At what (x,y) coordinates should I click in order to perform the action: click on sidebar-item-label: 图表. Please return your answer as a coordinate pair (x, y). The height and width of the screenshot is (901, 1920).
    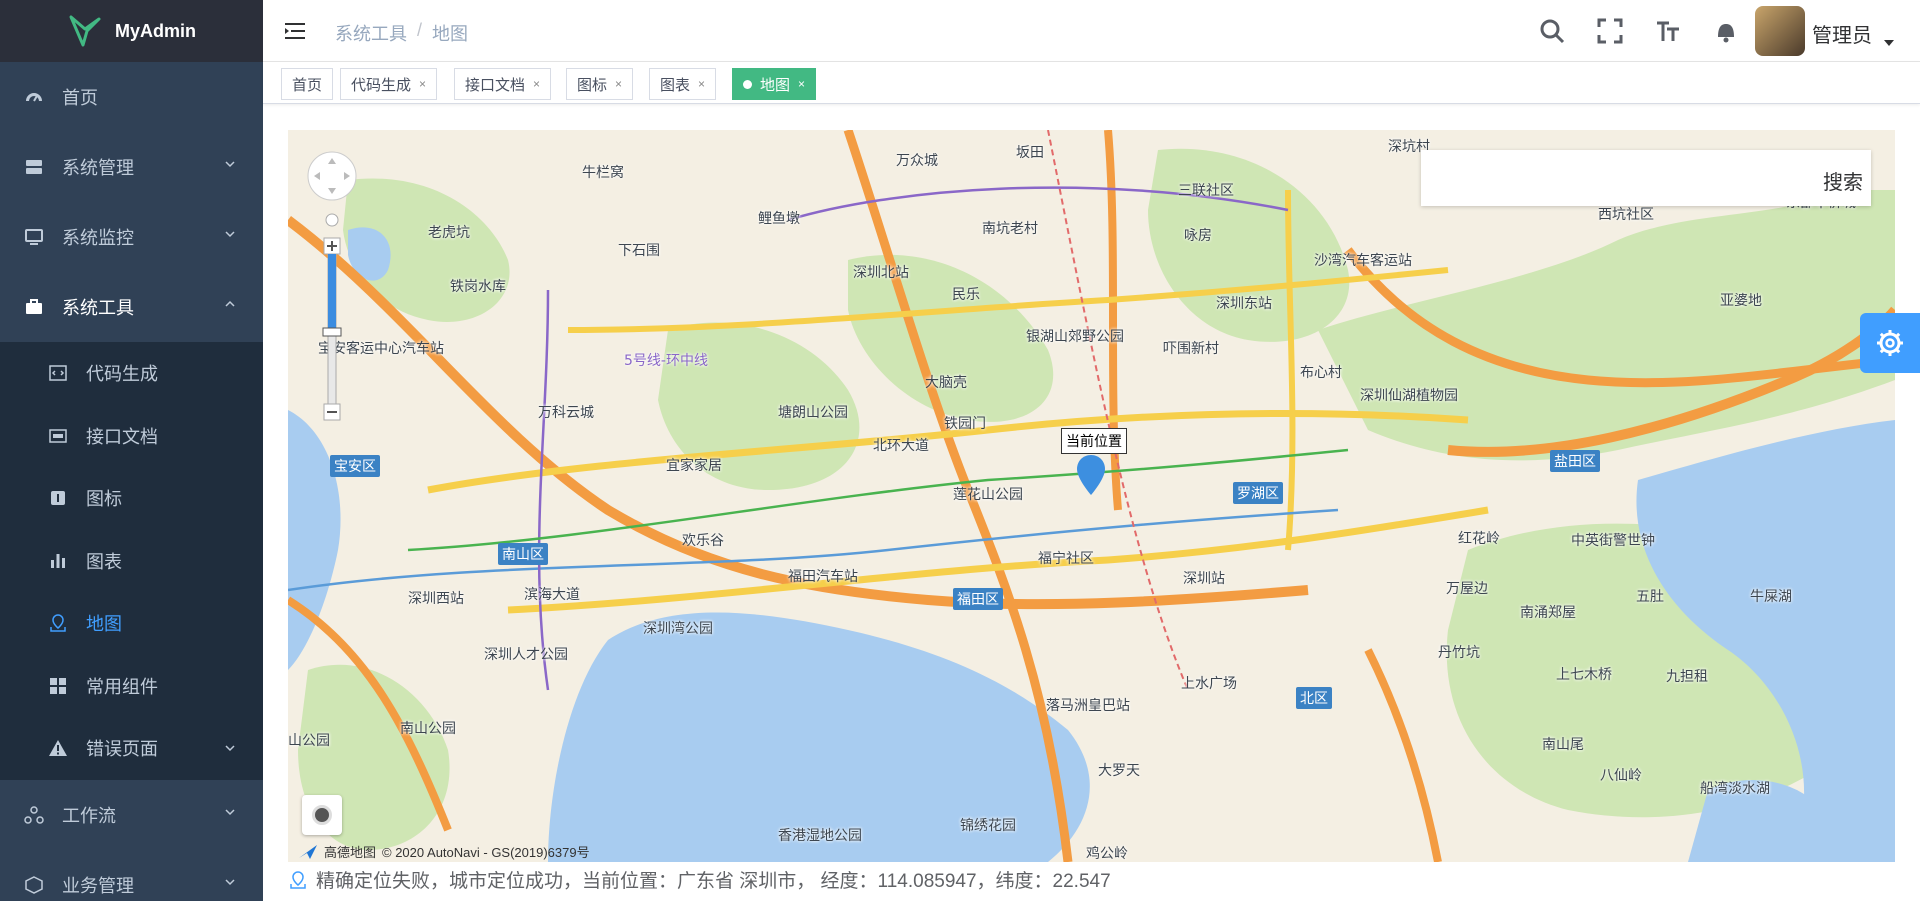
    Looking at the image, I should click on (104, 561).